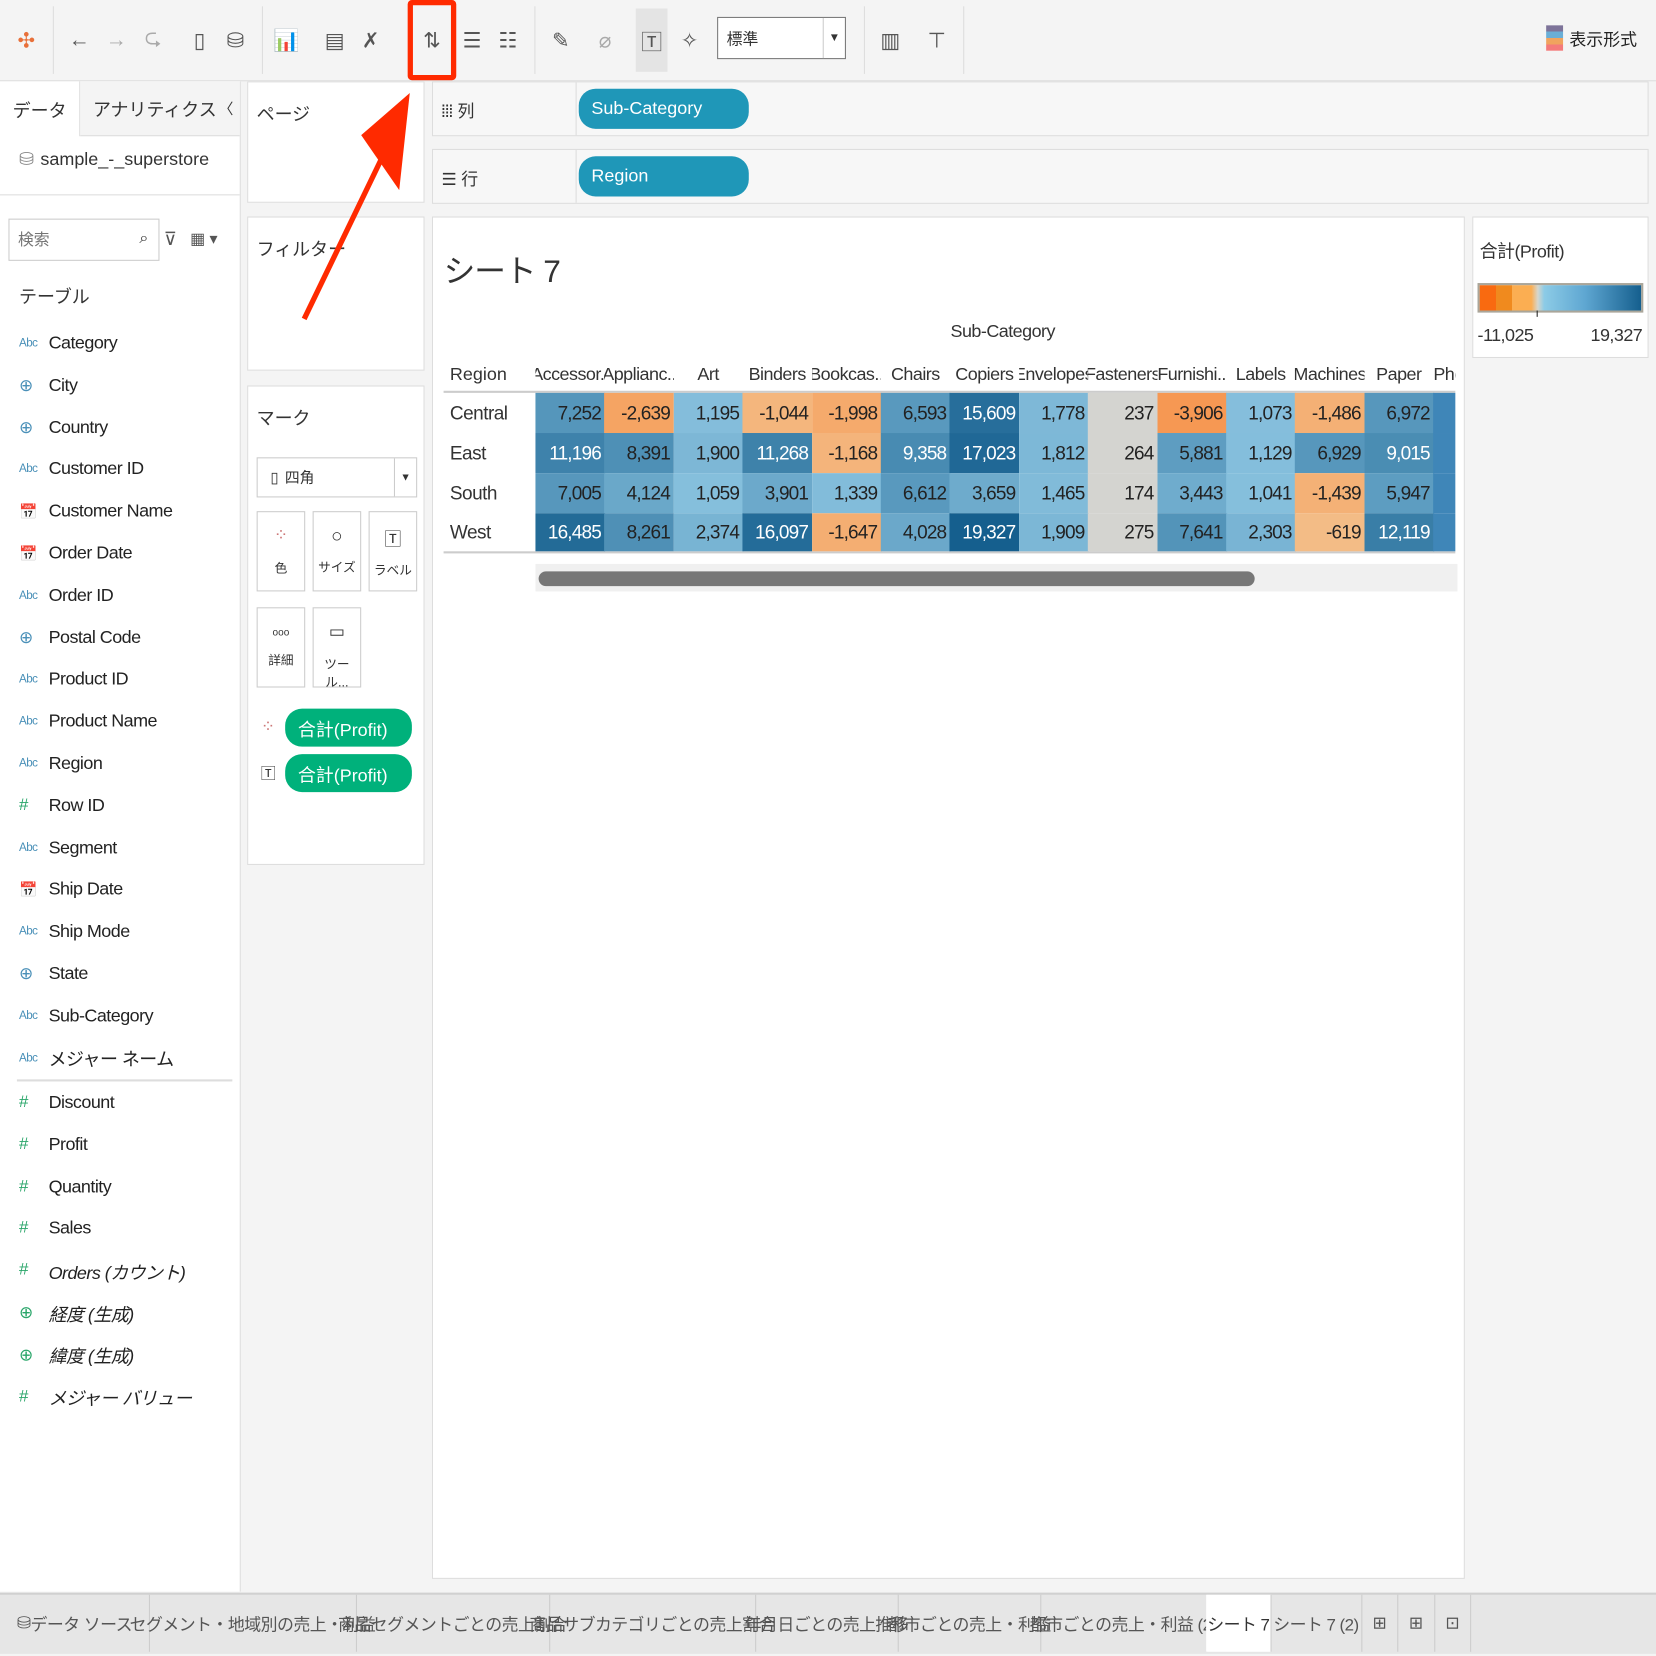 The height and width of the screenshot is (1656, 1656). What do you see at coordinates (1123, 413) in the screenshot?
I see `heatmap-cell: 237` at bounding box center [1123, 413].